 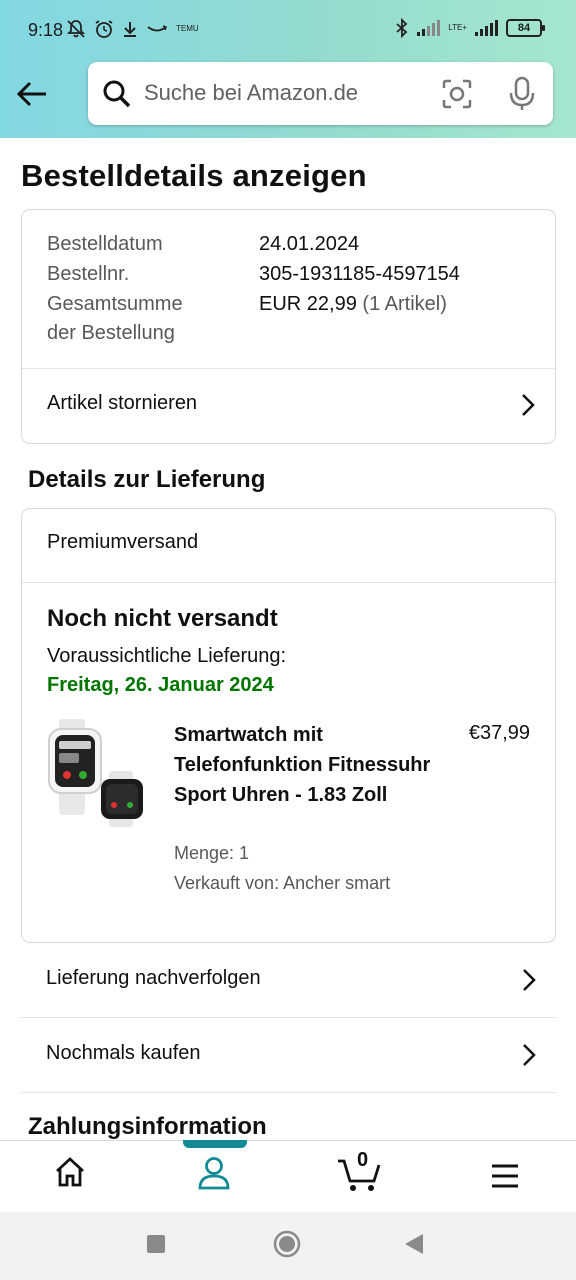 What do you see at coordinates (156, 1244) in the screenshot?
I see `recent-apps-icon` at bounding box center [156, 1244].